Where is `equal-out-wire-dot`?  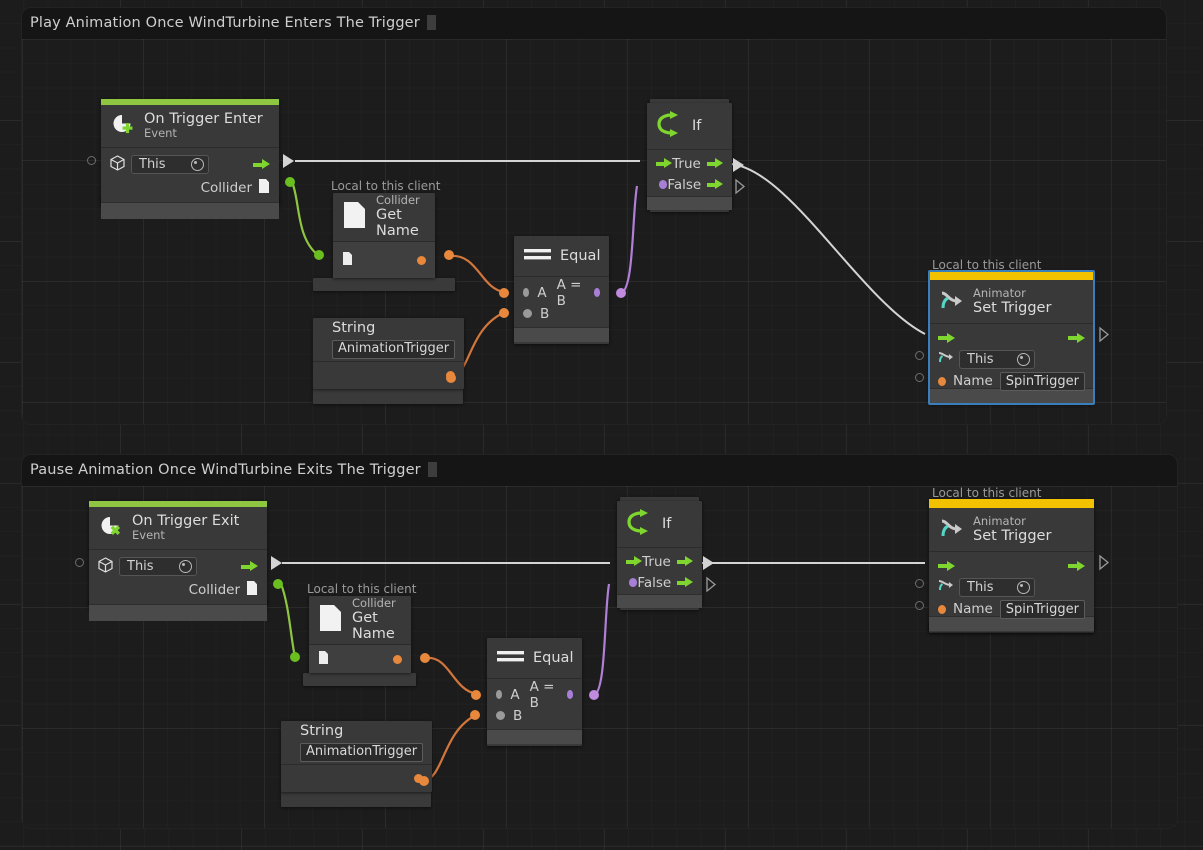 equal-out-wire-dot is located at coordinates (621, 293).